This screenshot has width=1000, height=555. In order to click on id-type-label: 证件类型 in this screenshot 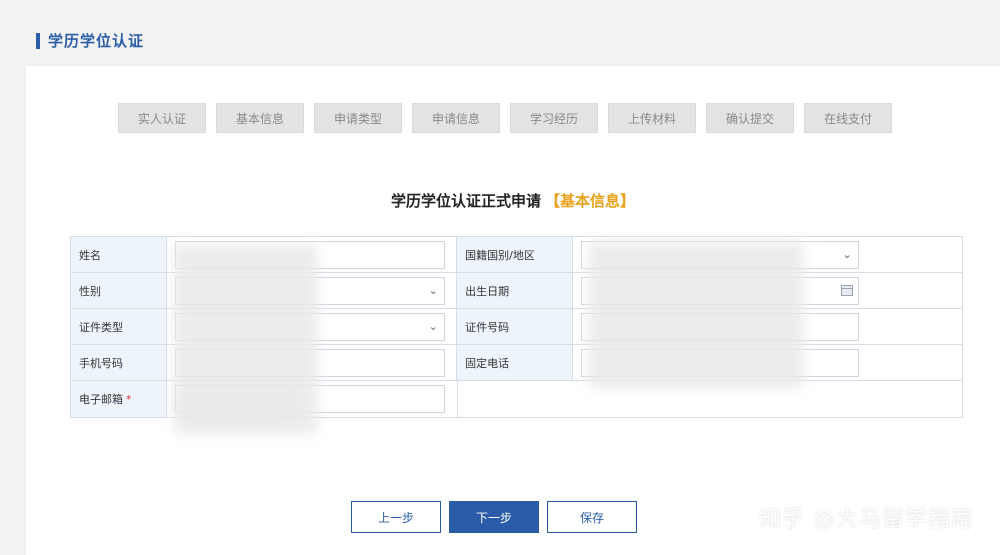, I will do `click(119, 326)`.